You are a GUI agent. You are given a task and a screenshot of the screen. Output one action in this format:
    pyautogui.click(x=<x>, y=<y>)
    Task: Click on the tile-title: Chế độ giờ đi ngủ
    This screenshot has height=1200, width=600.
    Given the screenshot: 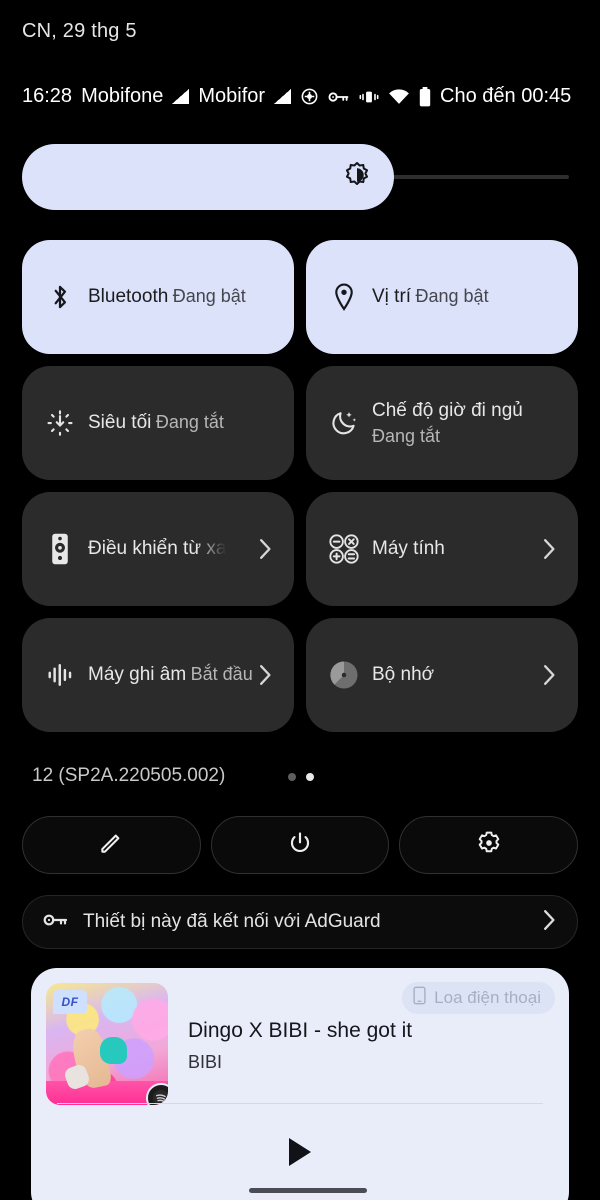 What is the action you would take?
    pyautogui.click(x=447, y=411)
    